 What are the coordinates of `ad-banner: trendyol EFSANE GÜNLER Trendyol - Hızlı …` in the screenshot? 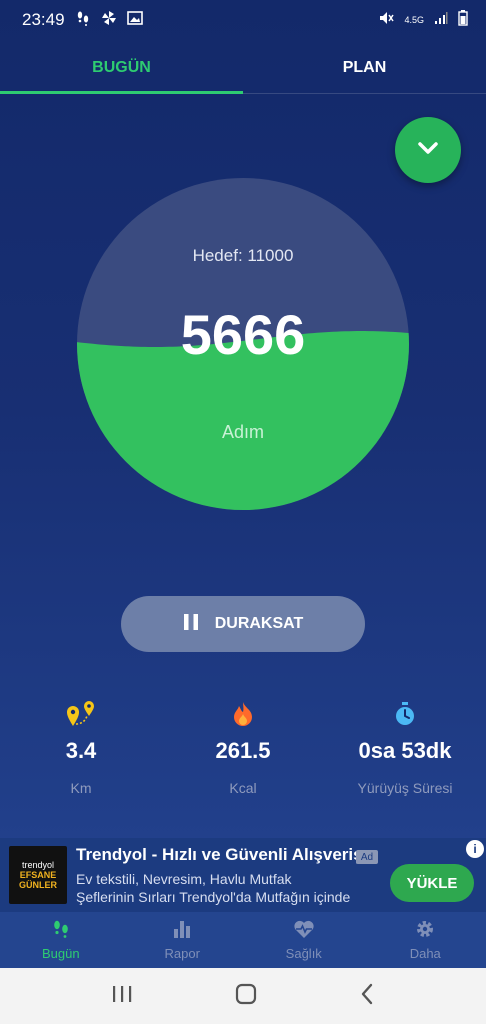 It's located at (243, 875).